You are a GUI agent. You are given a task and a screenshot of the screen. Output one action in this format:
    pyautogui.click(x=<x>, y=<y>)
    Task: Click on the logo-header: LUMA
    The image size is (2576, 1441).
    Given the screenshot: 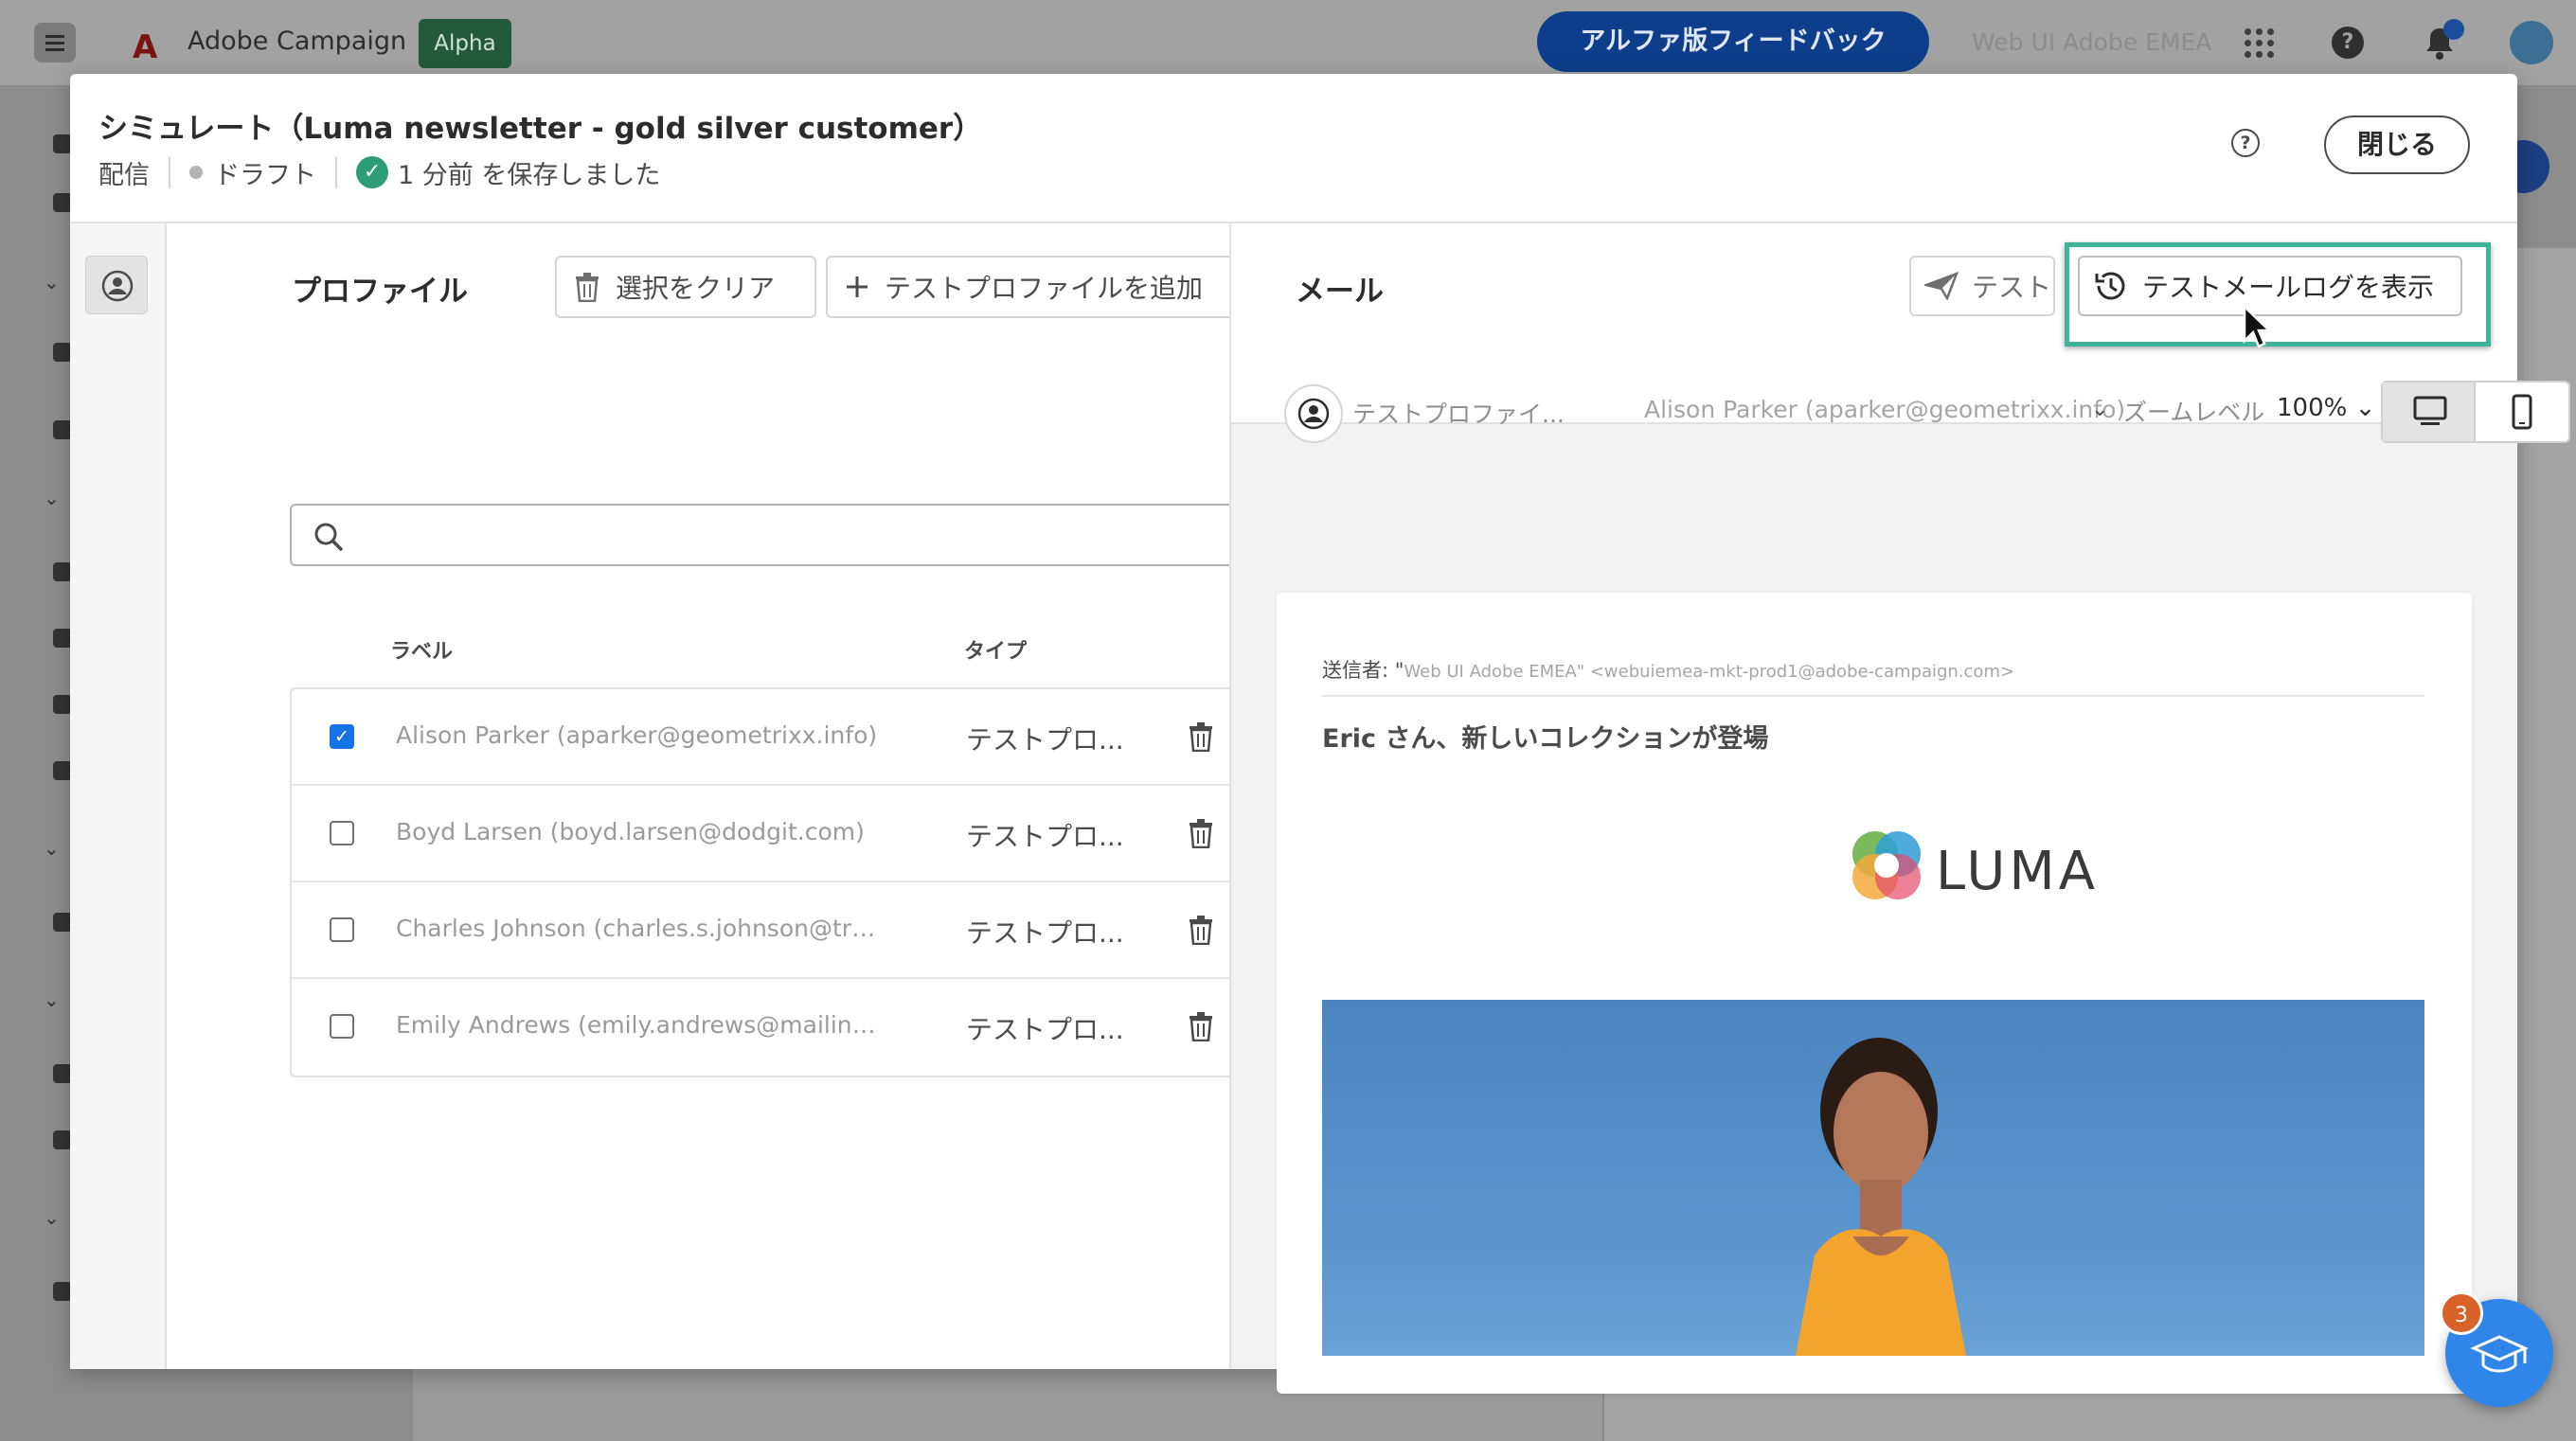 What is the action you would take?
    pyautogui.click(x=1873, y=886)
    